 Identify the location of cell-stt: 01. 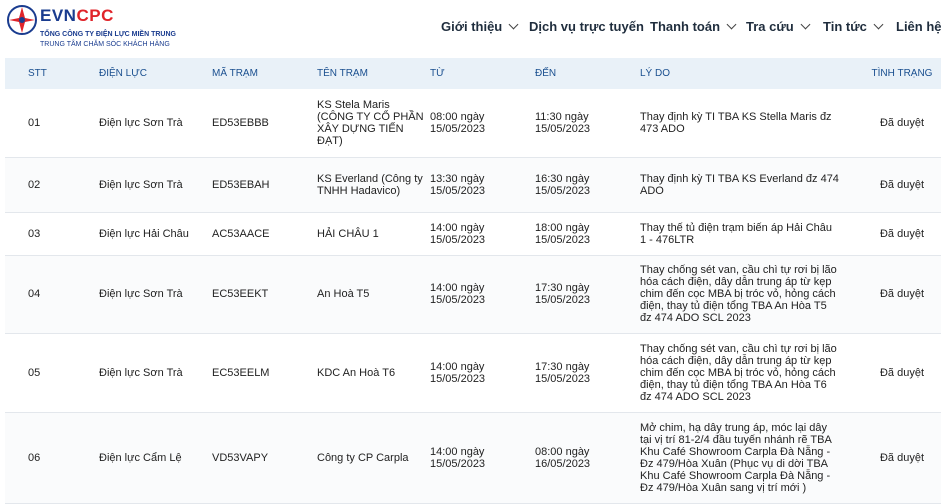
(52, 123).